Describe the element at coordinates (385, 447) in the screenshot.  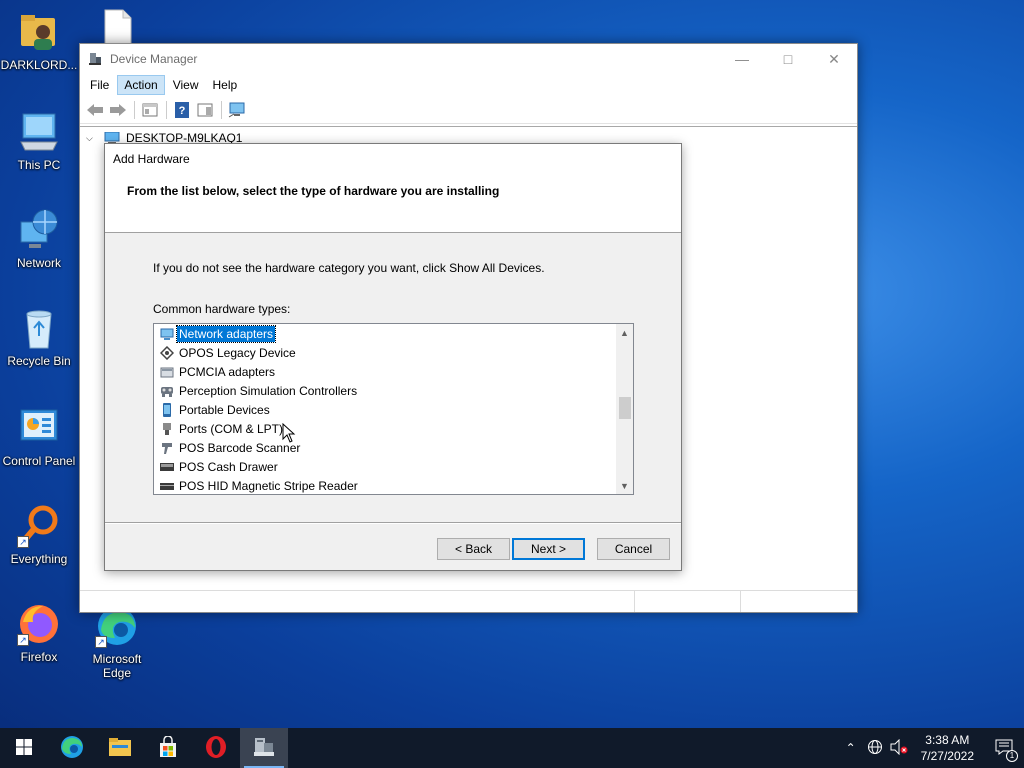
I see `list-item: POS Barcode Scanner` at that location.